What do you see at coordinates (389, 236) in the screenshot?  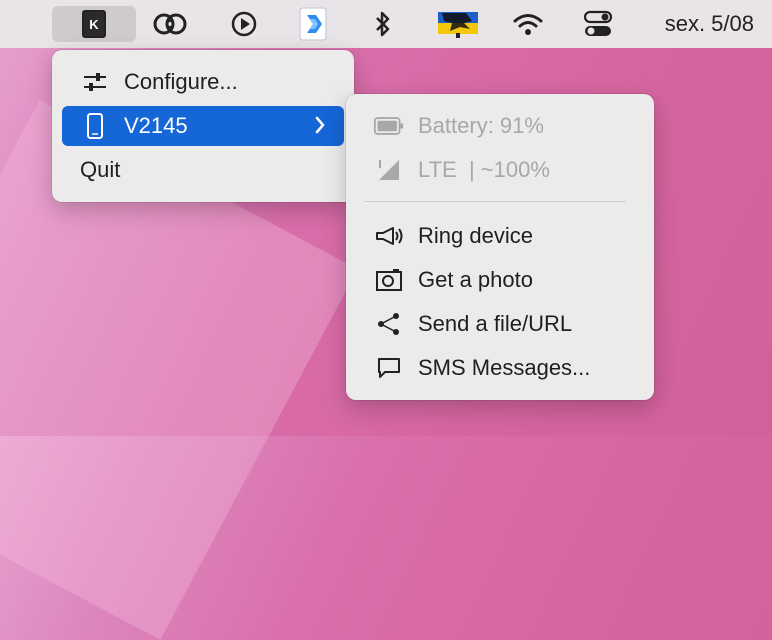 I see `megaphone-icon` at bounding box center [389, 236].